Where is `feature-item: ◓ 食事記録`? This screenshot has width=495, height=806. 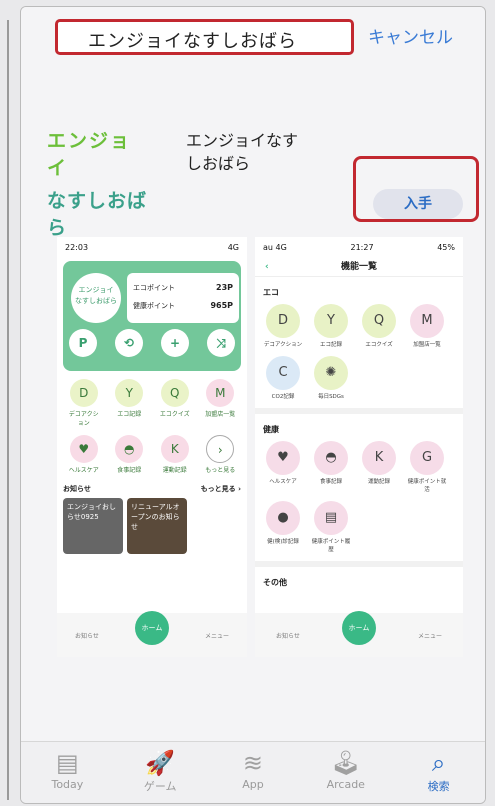 feature-item: ◓ 食事記録 is located at coordinates (129, 454).